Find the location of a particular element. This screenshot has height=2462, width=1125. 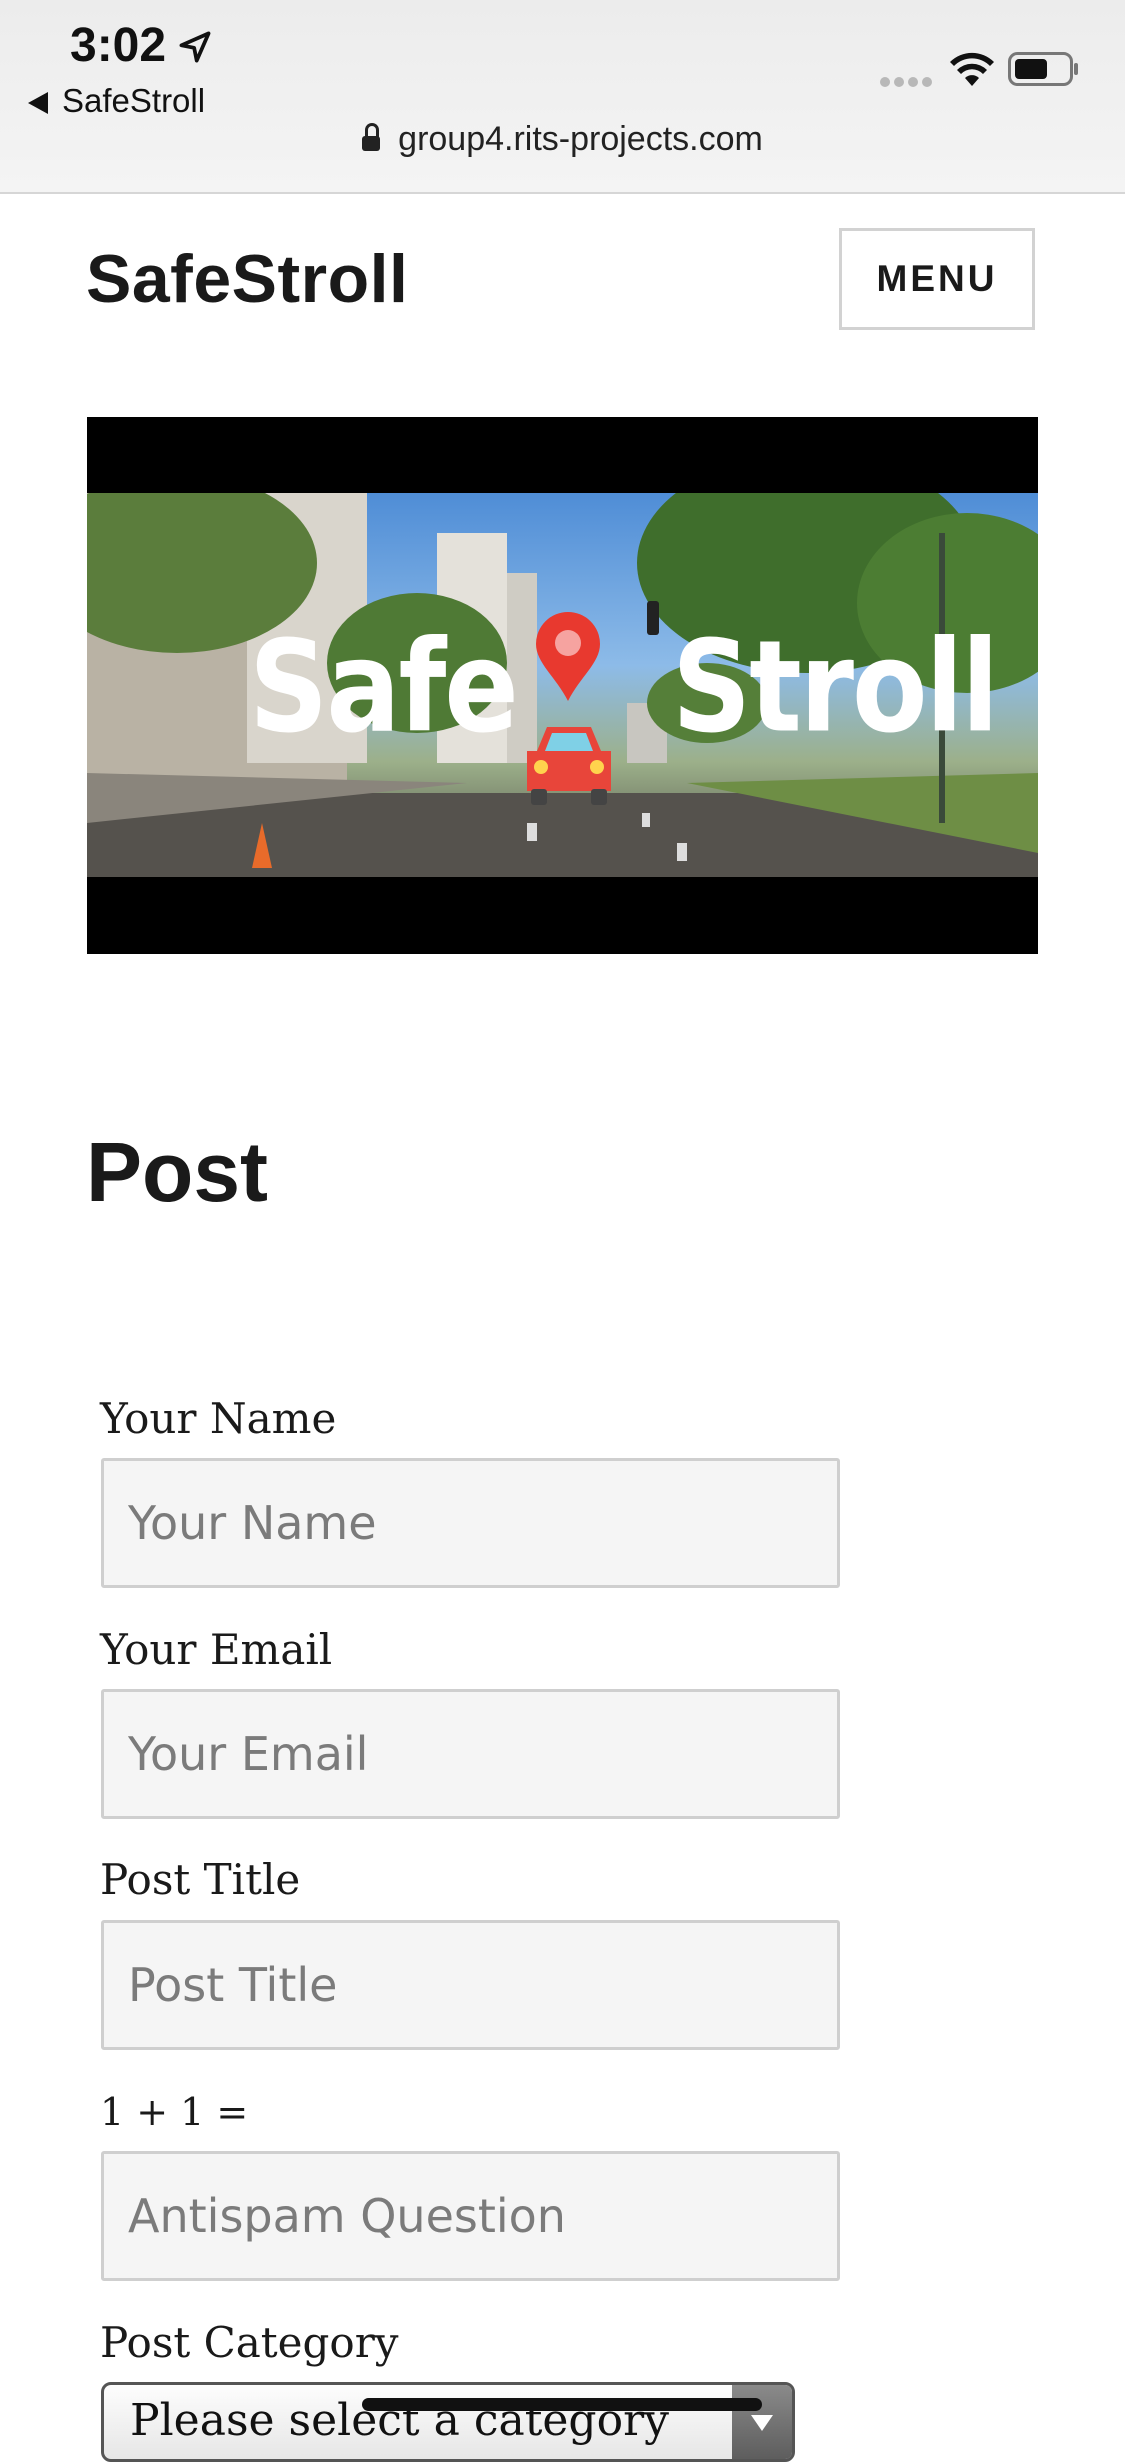

battery-icon is located at coordinates (1043, 69).